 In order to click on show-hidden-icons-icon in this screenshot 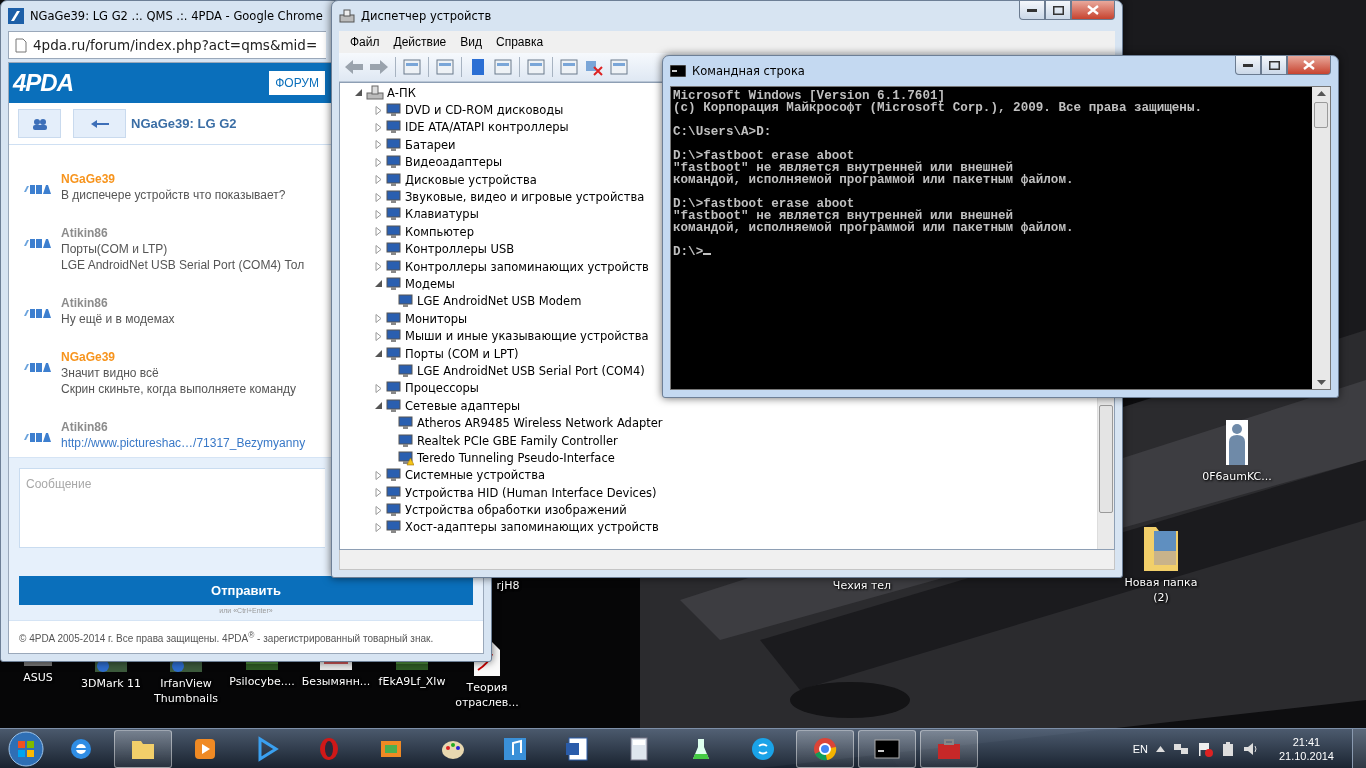, I will do `click(1160, 748)`.